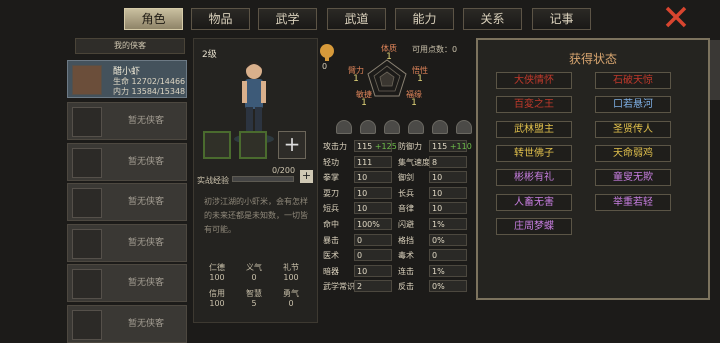 This screenshot has width=720, height=343. I want to click on tab-6: 记事, so click(561, 19).